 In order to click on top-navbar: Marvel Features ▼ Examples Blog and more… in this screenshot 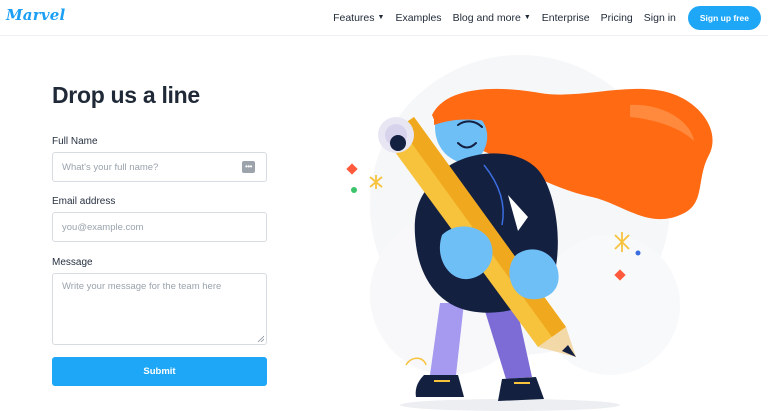, I will do `click(384, 18)`.